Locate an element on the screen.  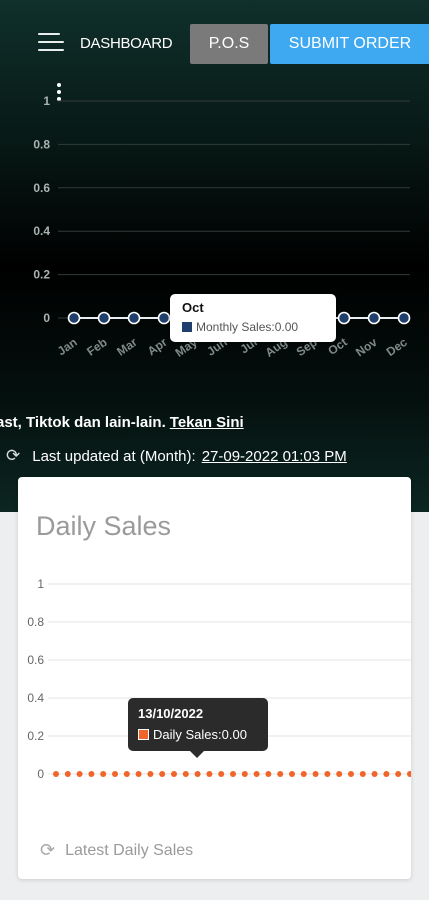
info-text: ast, Tiktok dan lain-lain. is located at coordinates (83, 422).